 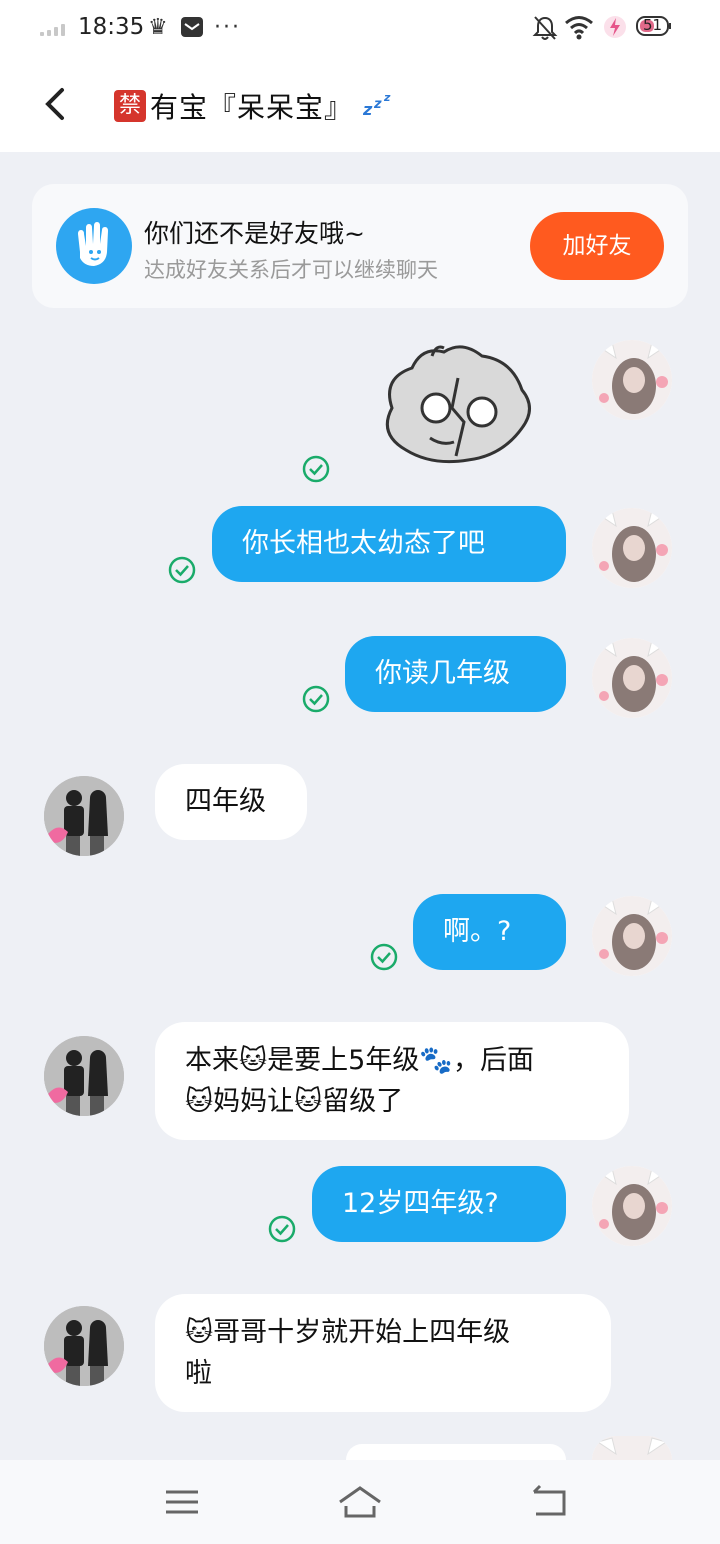 What do you see at coordinates (294, 1101) in the screenshot?
I see `message-line: 🐱妈妈让🐱留级了` at bounding box center [294, 1101].